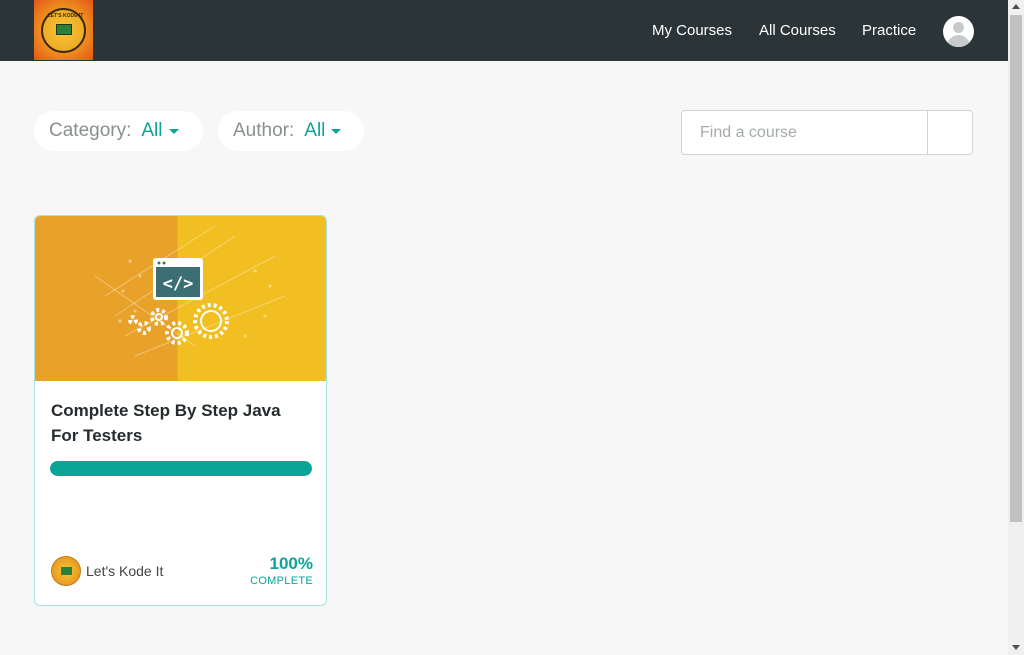 The height and width of the screenshot is (655, 1024). I want to click on author-laptop-icon, so click(66, 571).